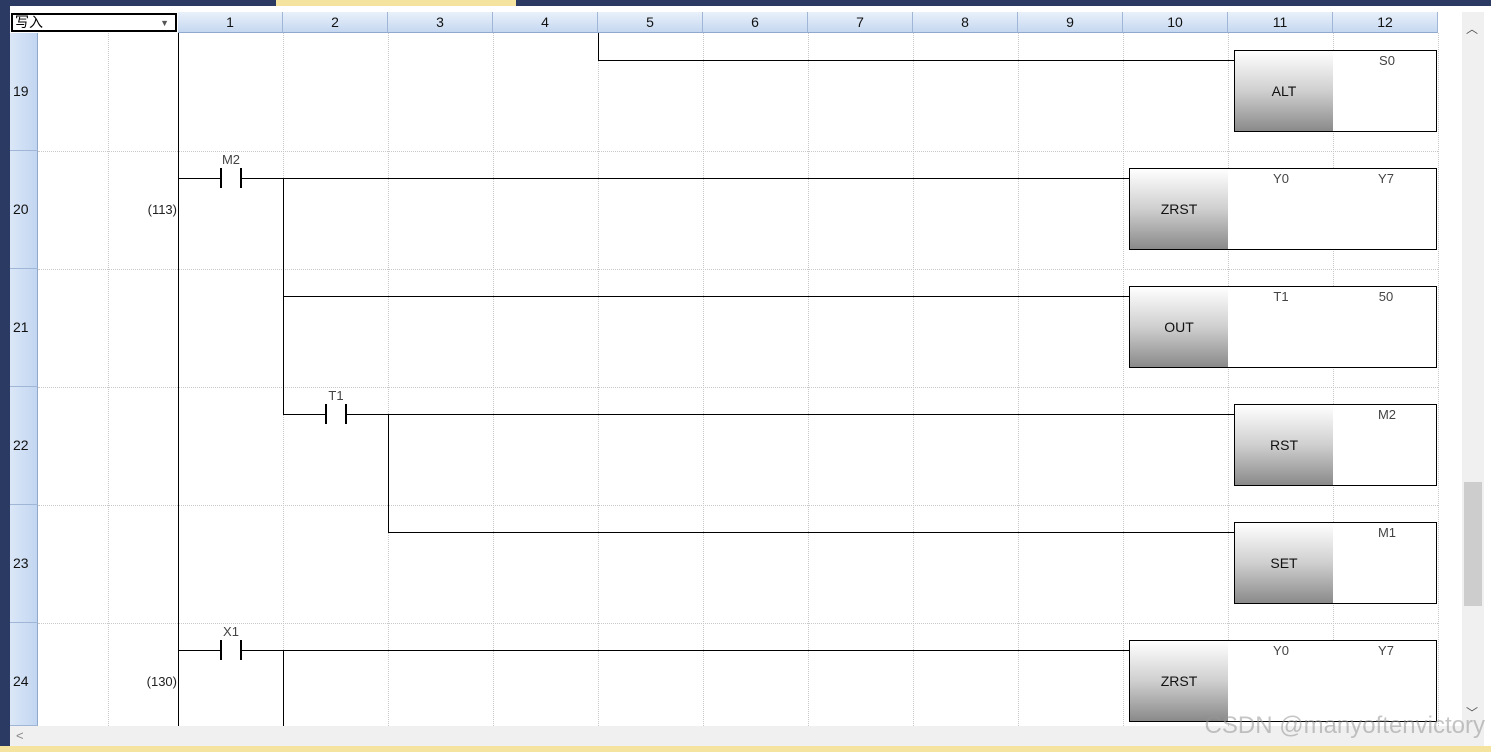  What do you see at coordinates (21, 445) in the screenshot?
I see `row-number: 22` at bounding box center [21, 445].